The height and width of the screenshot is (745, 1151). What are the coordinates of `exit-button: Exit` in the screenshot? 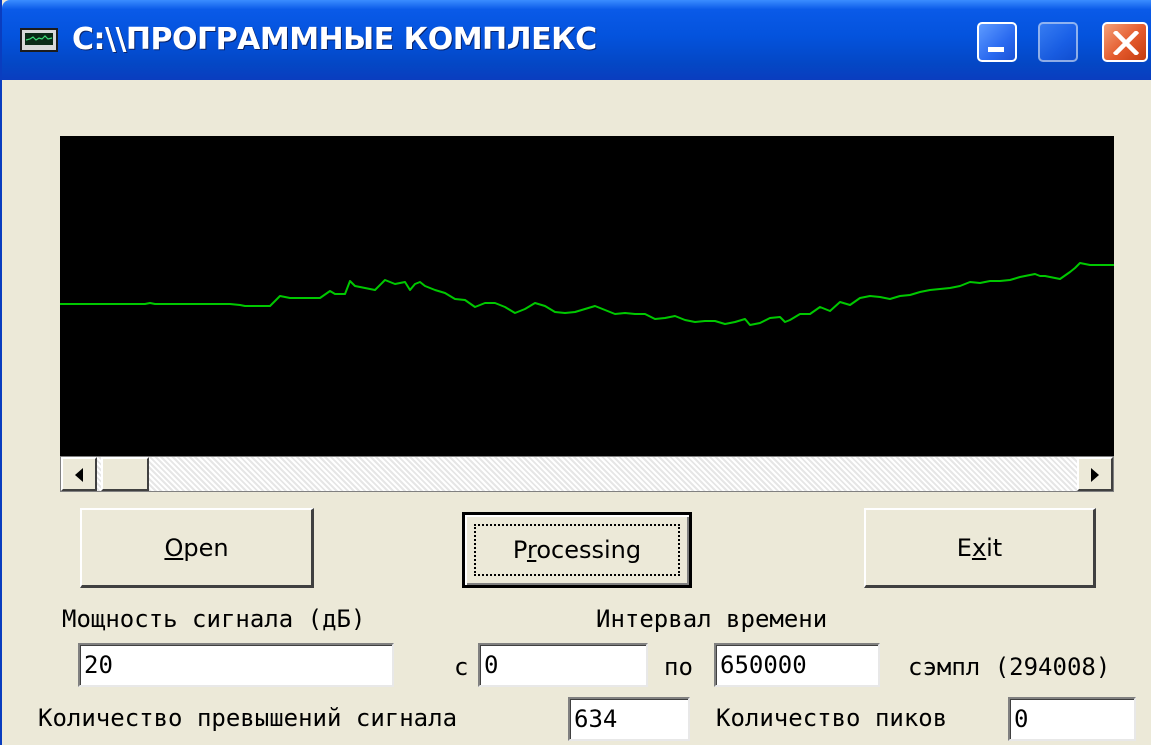 It's located at (980, 548).